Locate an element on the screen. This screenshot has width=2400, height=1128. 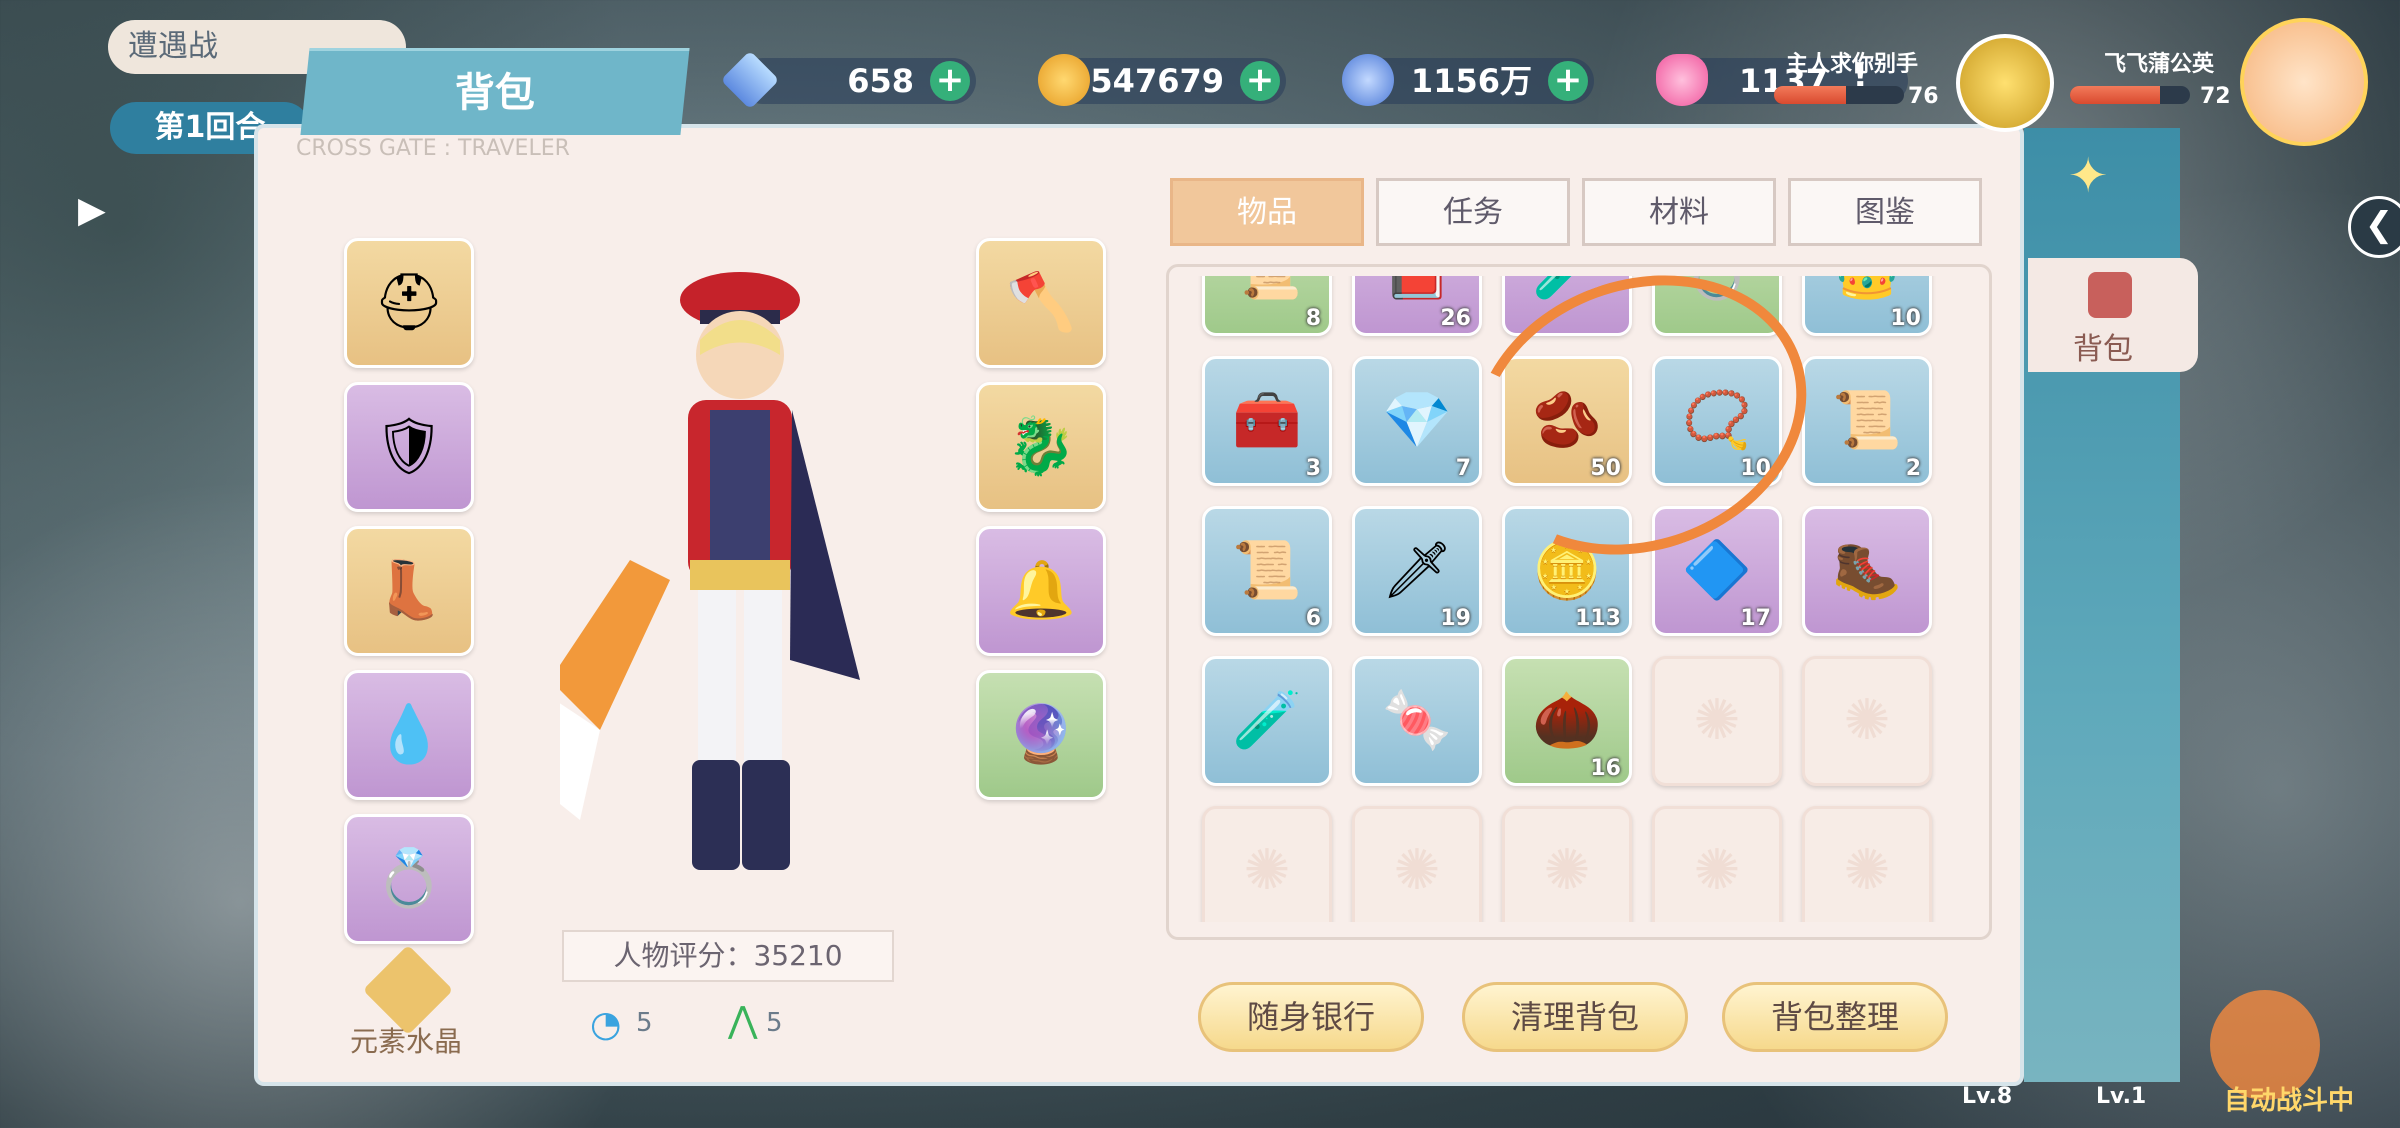
currency-crystal: 658 + is located at coordinates (848, 80).